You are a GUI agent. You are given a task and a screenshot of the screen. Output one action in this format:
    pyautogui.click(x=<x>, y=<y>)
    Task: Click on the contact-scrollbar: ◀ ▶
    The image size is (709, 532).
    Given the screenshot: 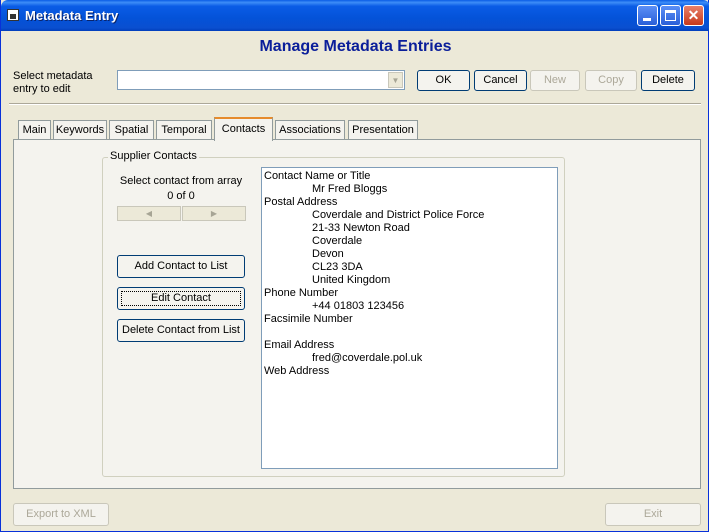 What is the action you would take?
    pyautogui.click(x=181, y=213)
    